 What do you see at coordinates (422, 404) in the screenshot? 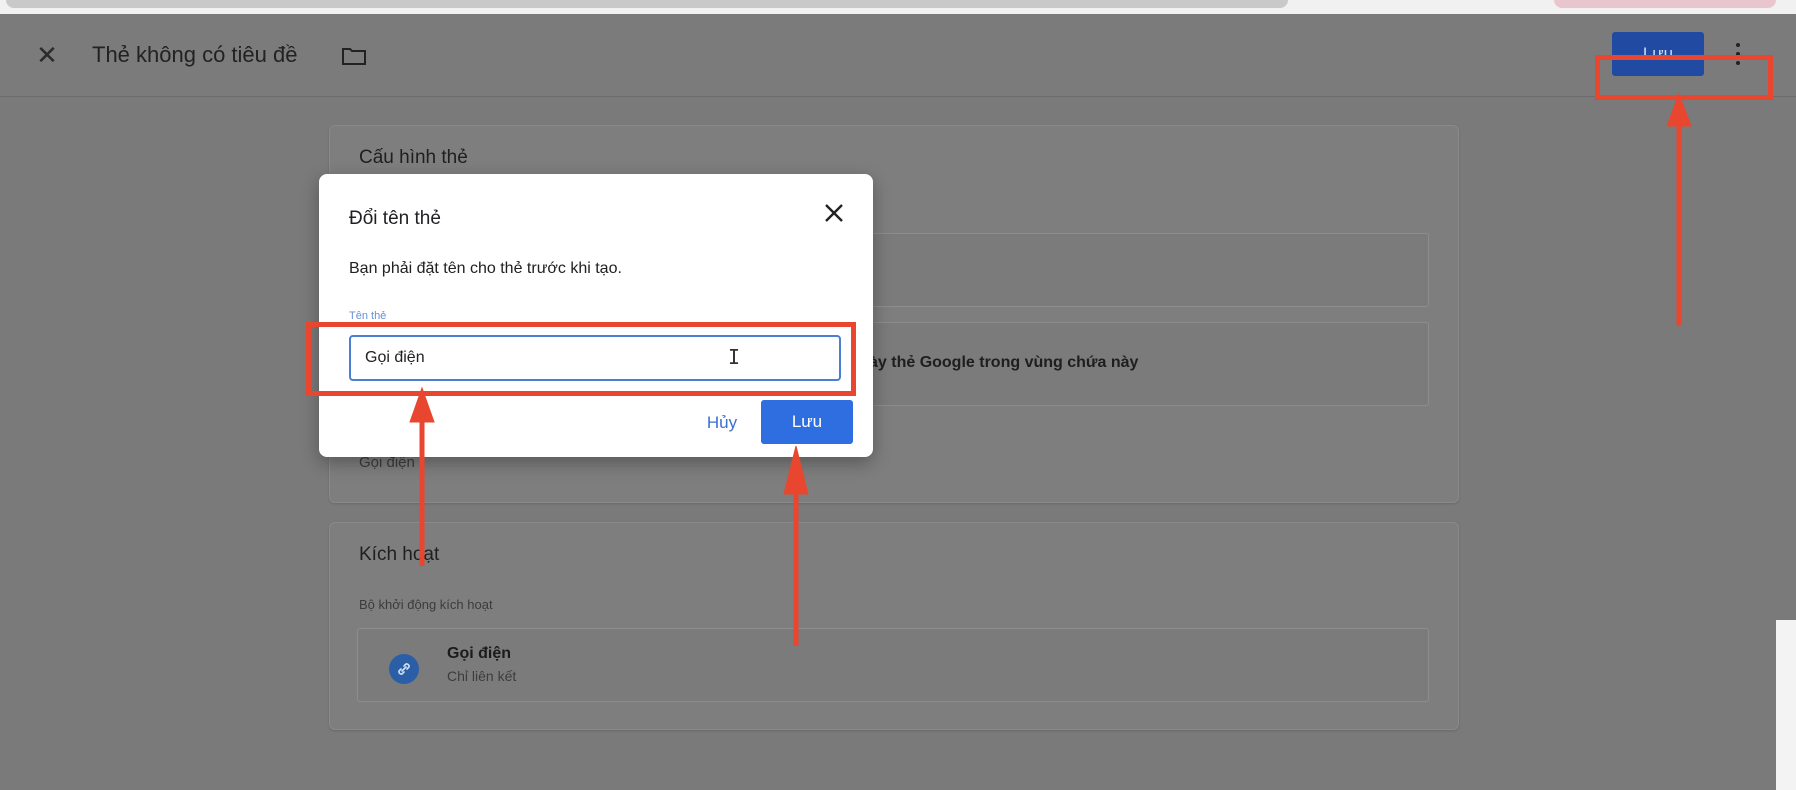
I see `arrow-input` at bounding box center [422, 404].